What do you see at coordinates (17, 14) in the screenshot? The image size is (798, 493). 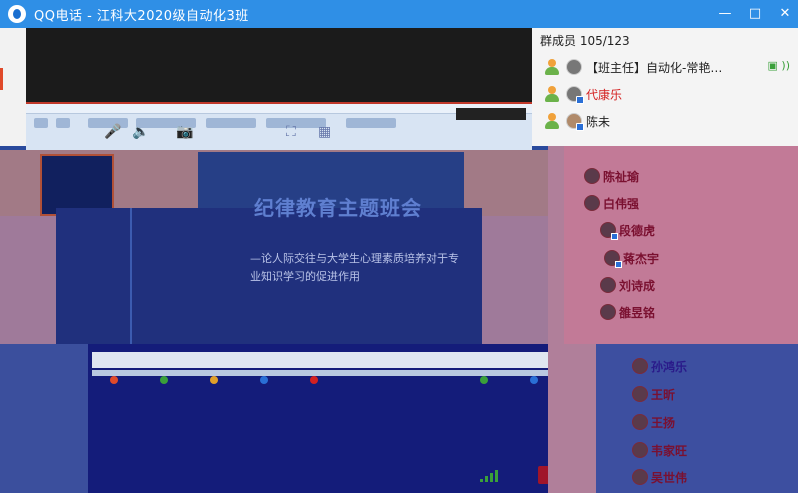 I see `qq-logo-icon` at bounding box center [17, 14].